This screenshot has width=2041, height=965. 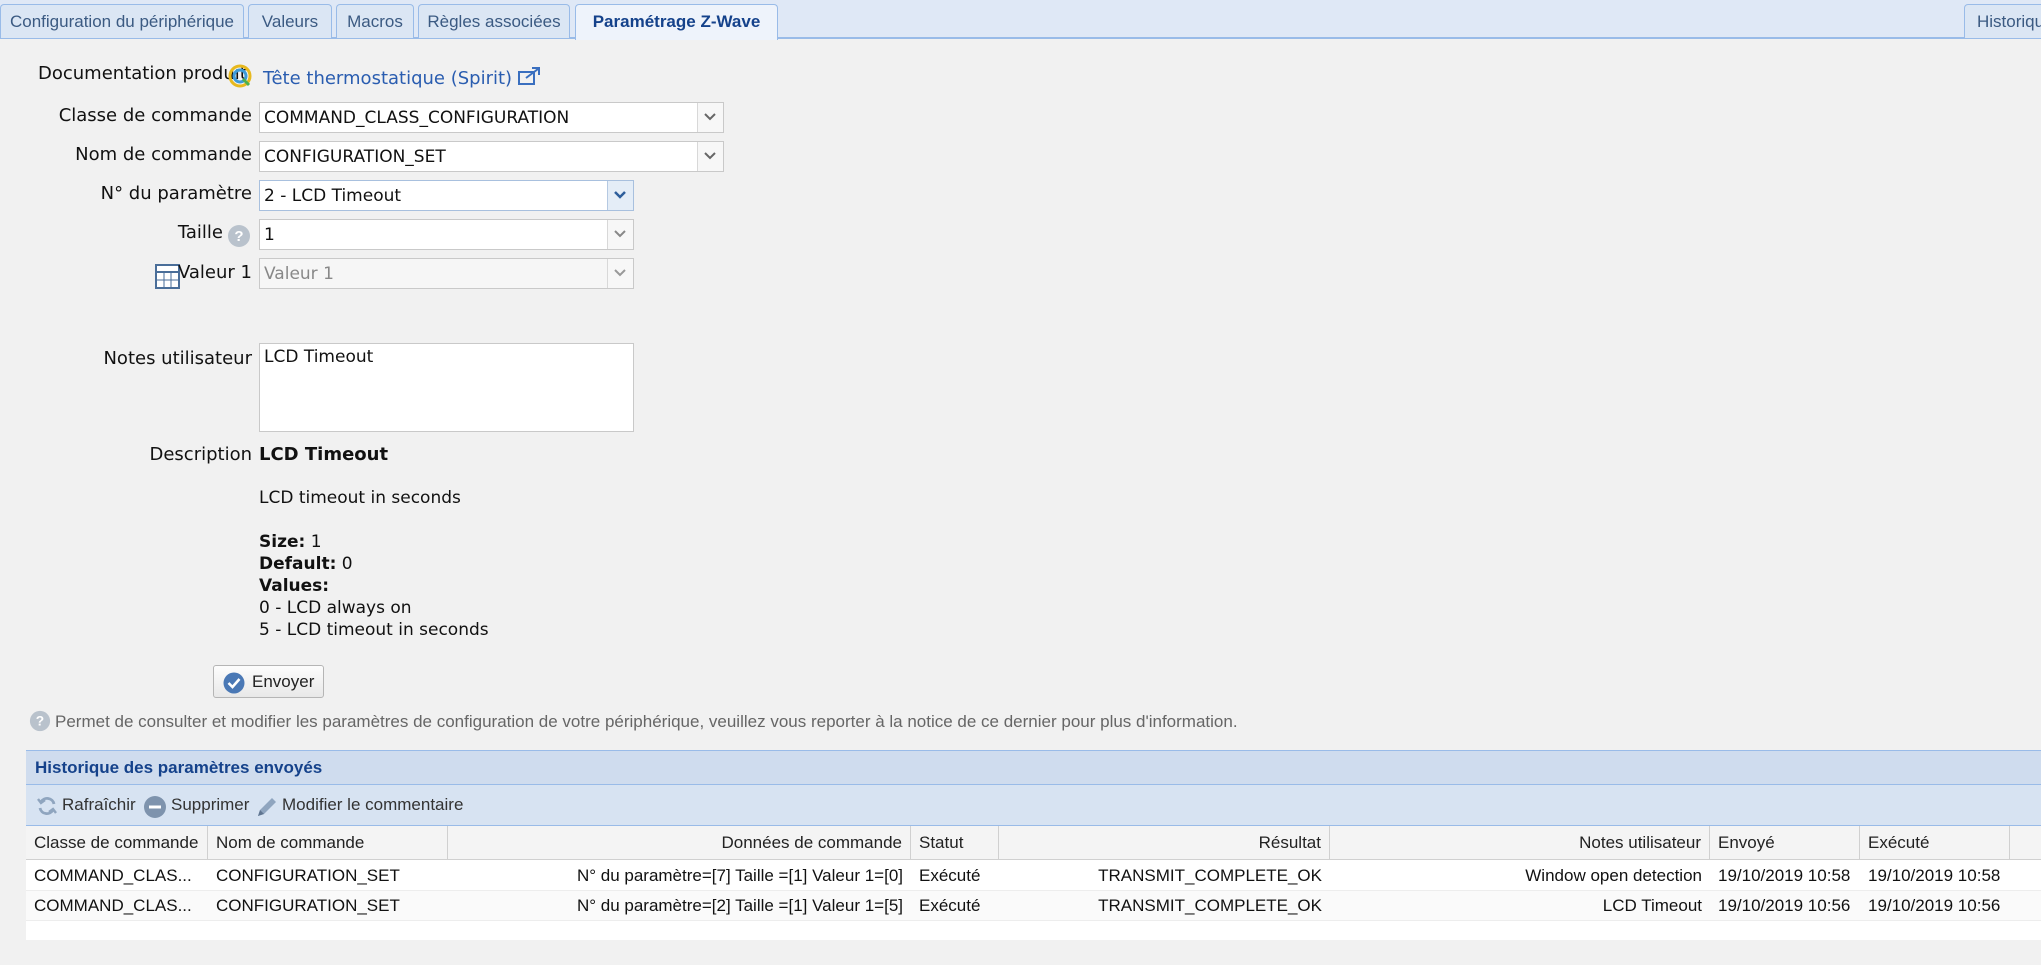 What do you see at coordinates (328, 842) in the screenshot?
I see `column-header: Nom de commande` at bounding box center [328, 842].